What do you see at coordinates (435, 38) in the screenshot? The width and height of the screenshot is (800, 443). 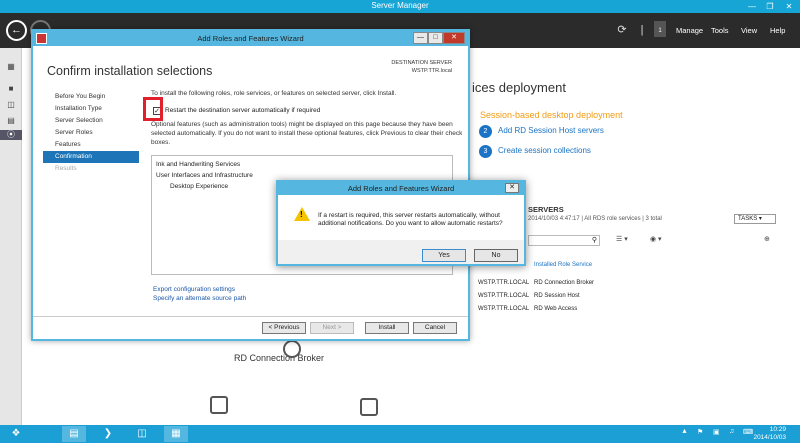 I see `wizard-maximize-button: □` at bounding box center [435, 38].